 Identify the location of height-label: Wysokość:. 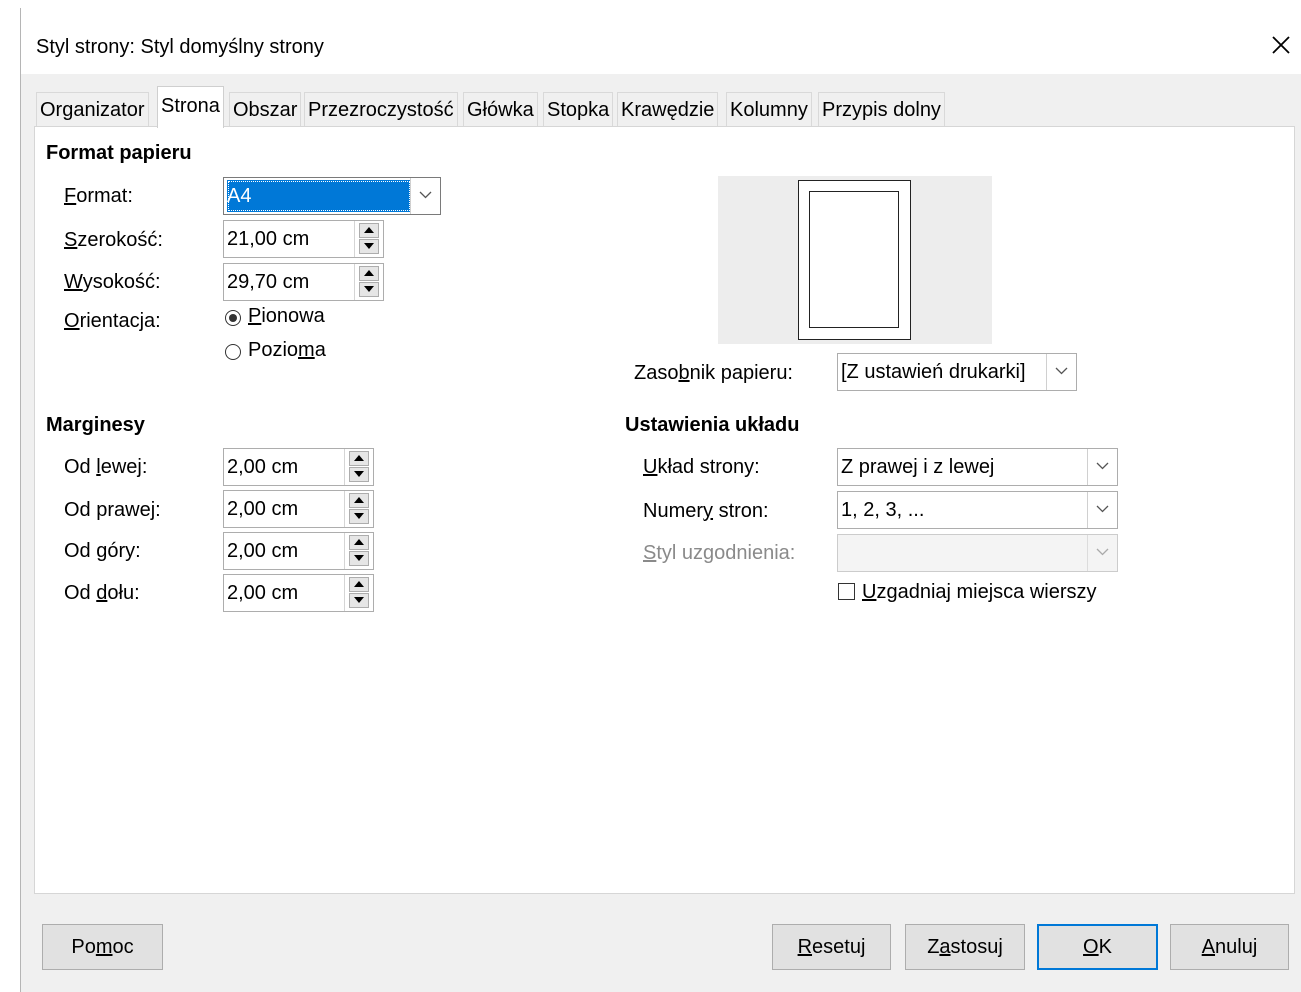
(112, 282).